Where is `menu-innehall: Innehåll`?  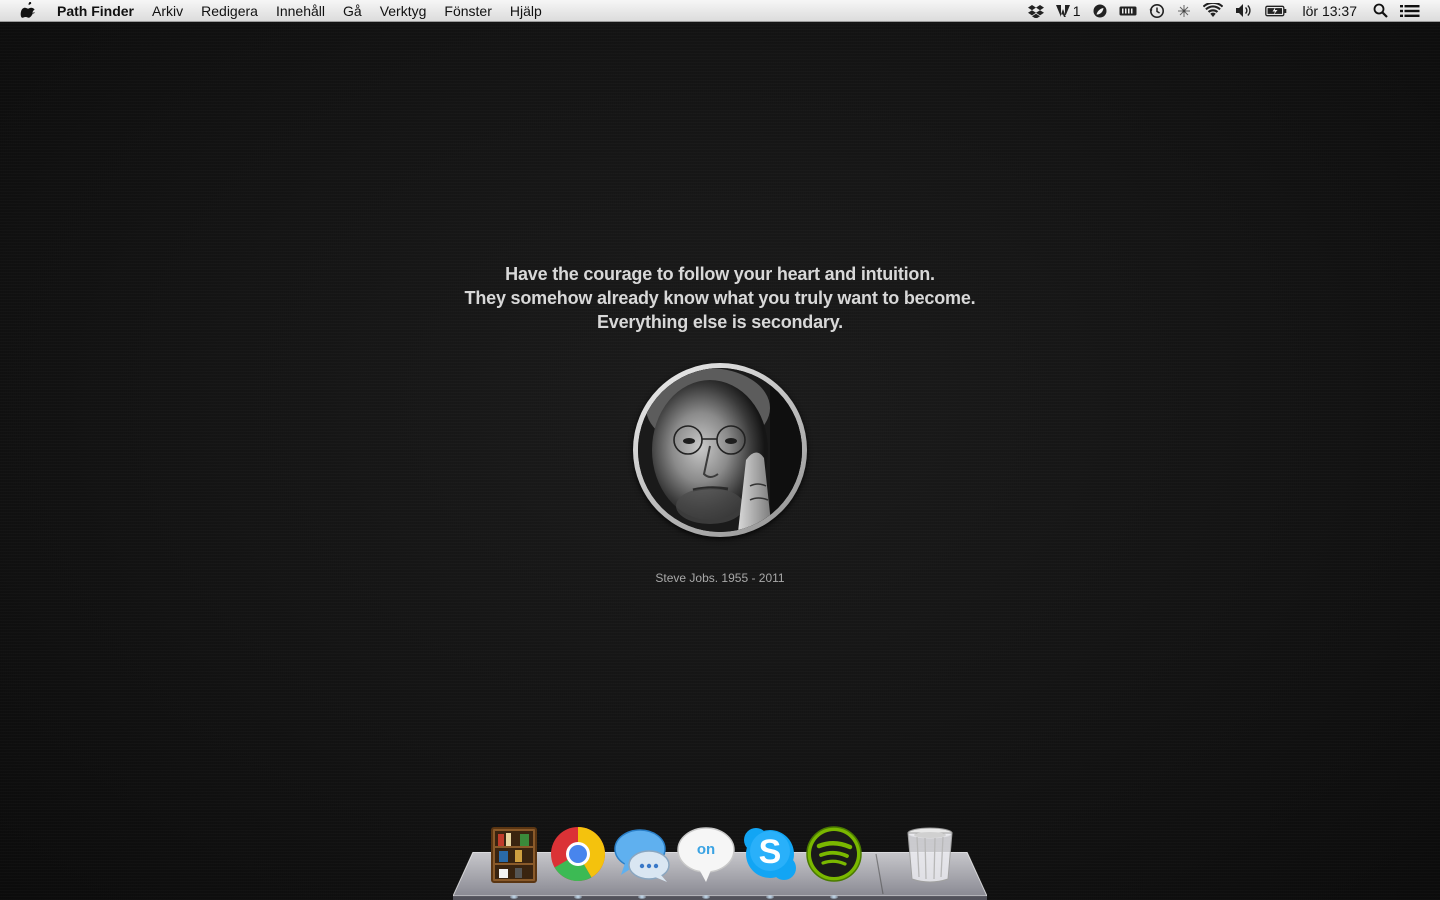 menu-innehall: Innehåll is located at coordinates (300, 11).